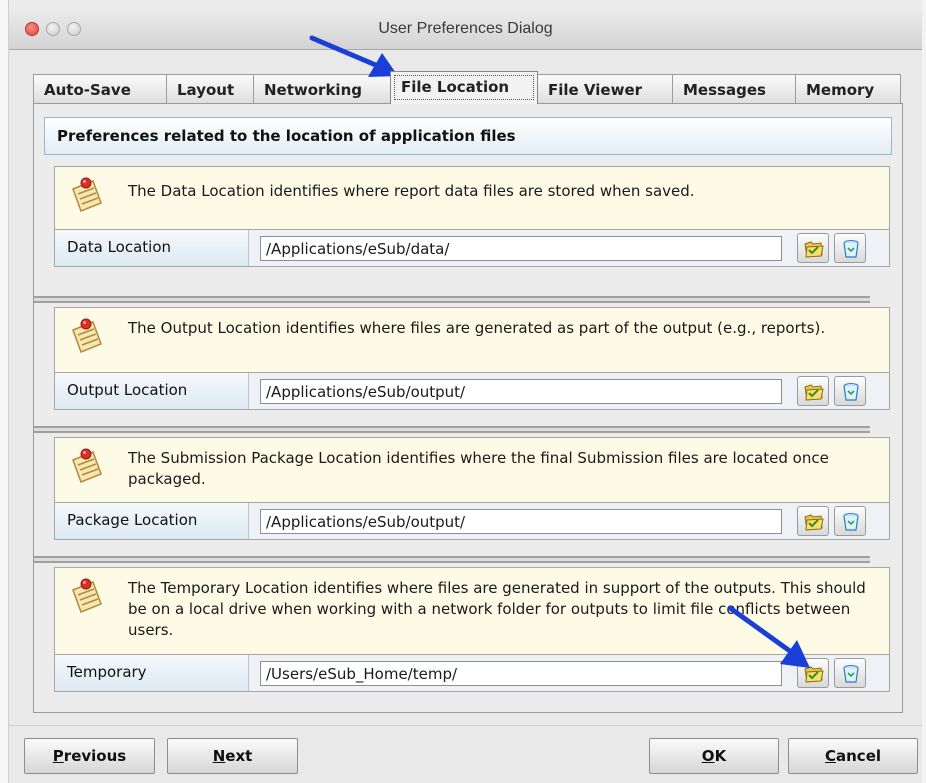 Image resolution: width=926 pixels, height=783 pixels. I want to click on data-location-input, so click(521, 248).